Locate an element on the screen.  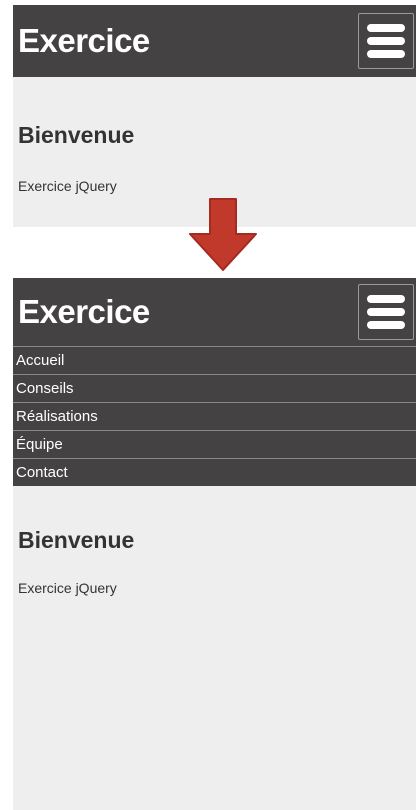
nav-item-contact: Contact is located at coordinates (214, 472).